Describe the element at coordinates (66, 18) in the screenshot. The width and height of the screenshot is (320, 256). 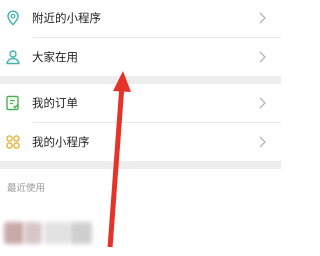
I see `menu-item-label: 附近的小程序` at that location.